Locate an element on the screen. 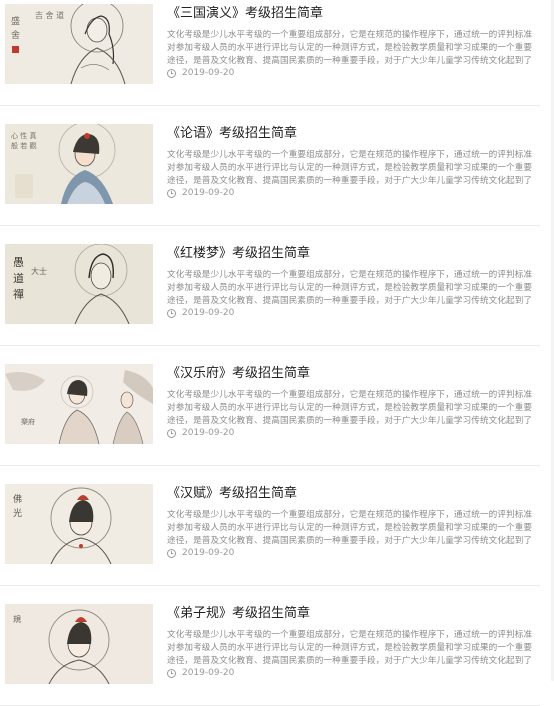  article-thumbnail: 愚 道 禪 大士 is located at coordinates (79, 284).